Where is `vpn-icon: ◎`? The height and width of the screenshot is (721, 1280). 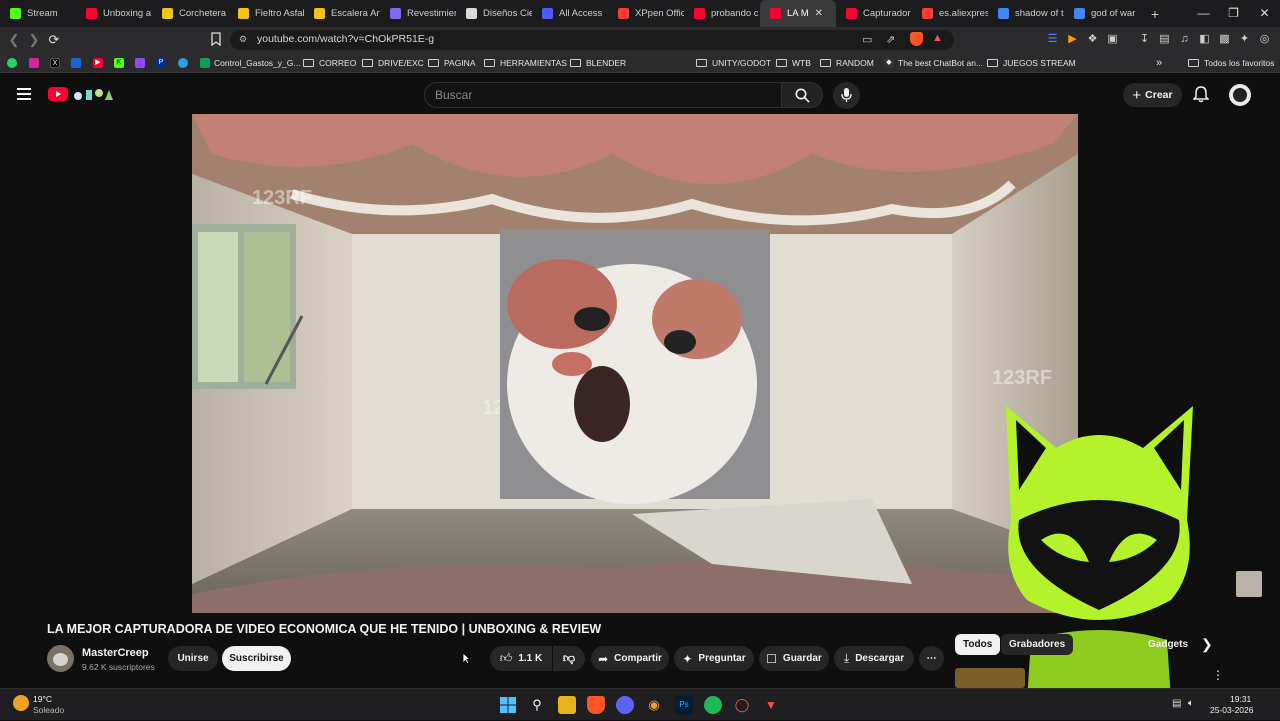
vpn-icon: ◎ is located at coordinates (1264, 39).